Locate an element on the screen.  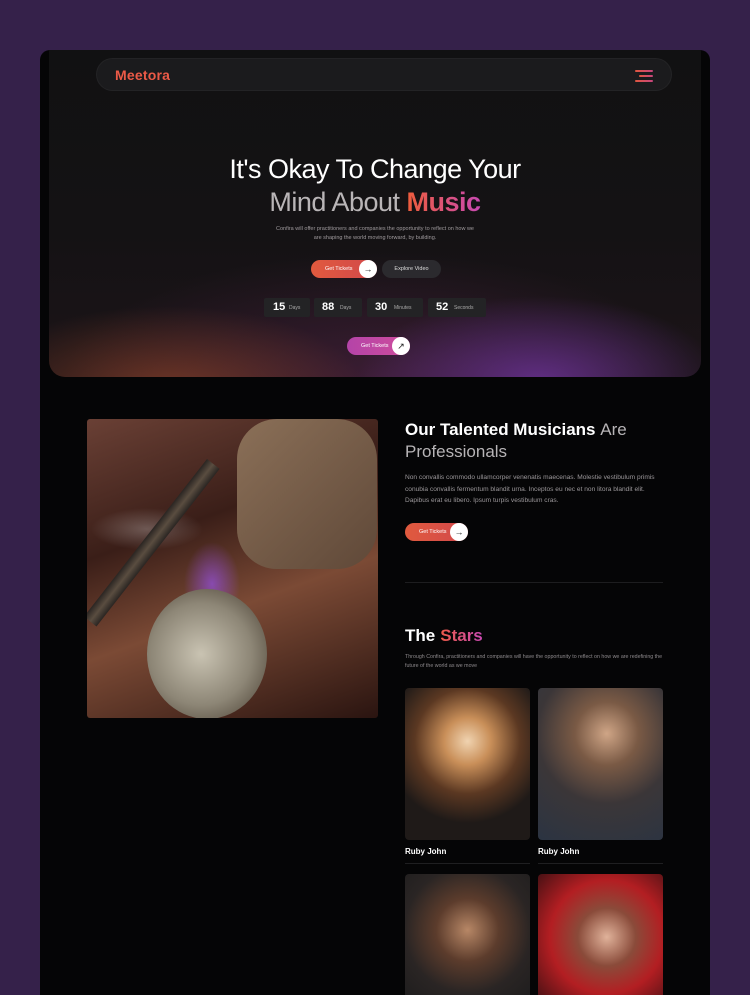
countdown-seconds: 52 Seconds is located at coordinates (457, 307).